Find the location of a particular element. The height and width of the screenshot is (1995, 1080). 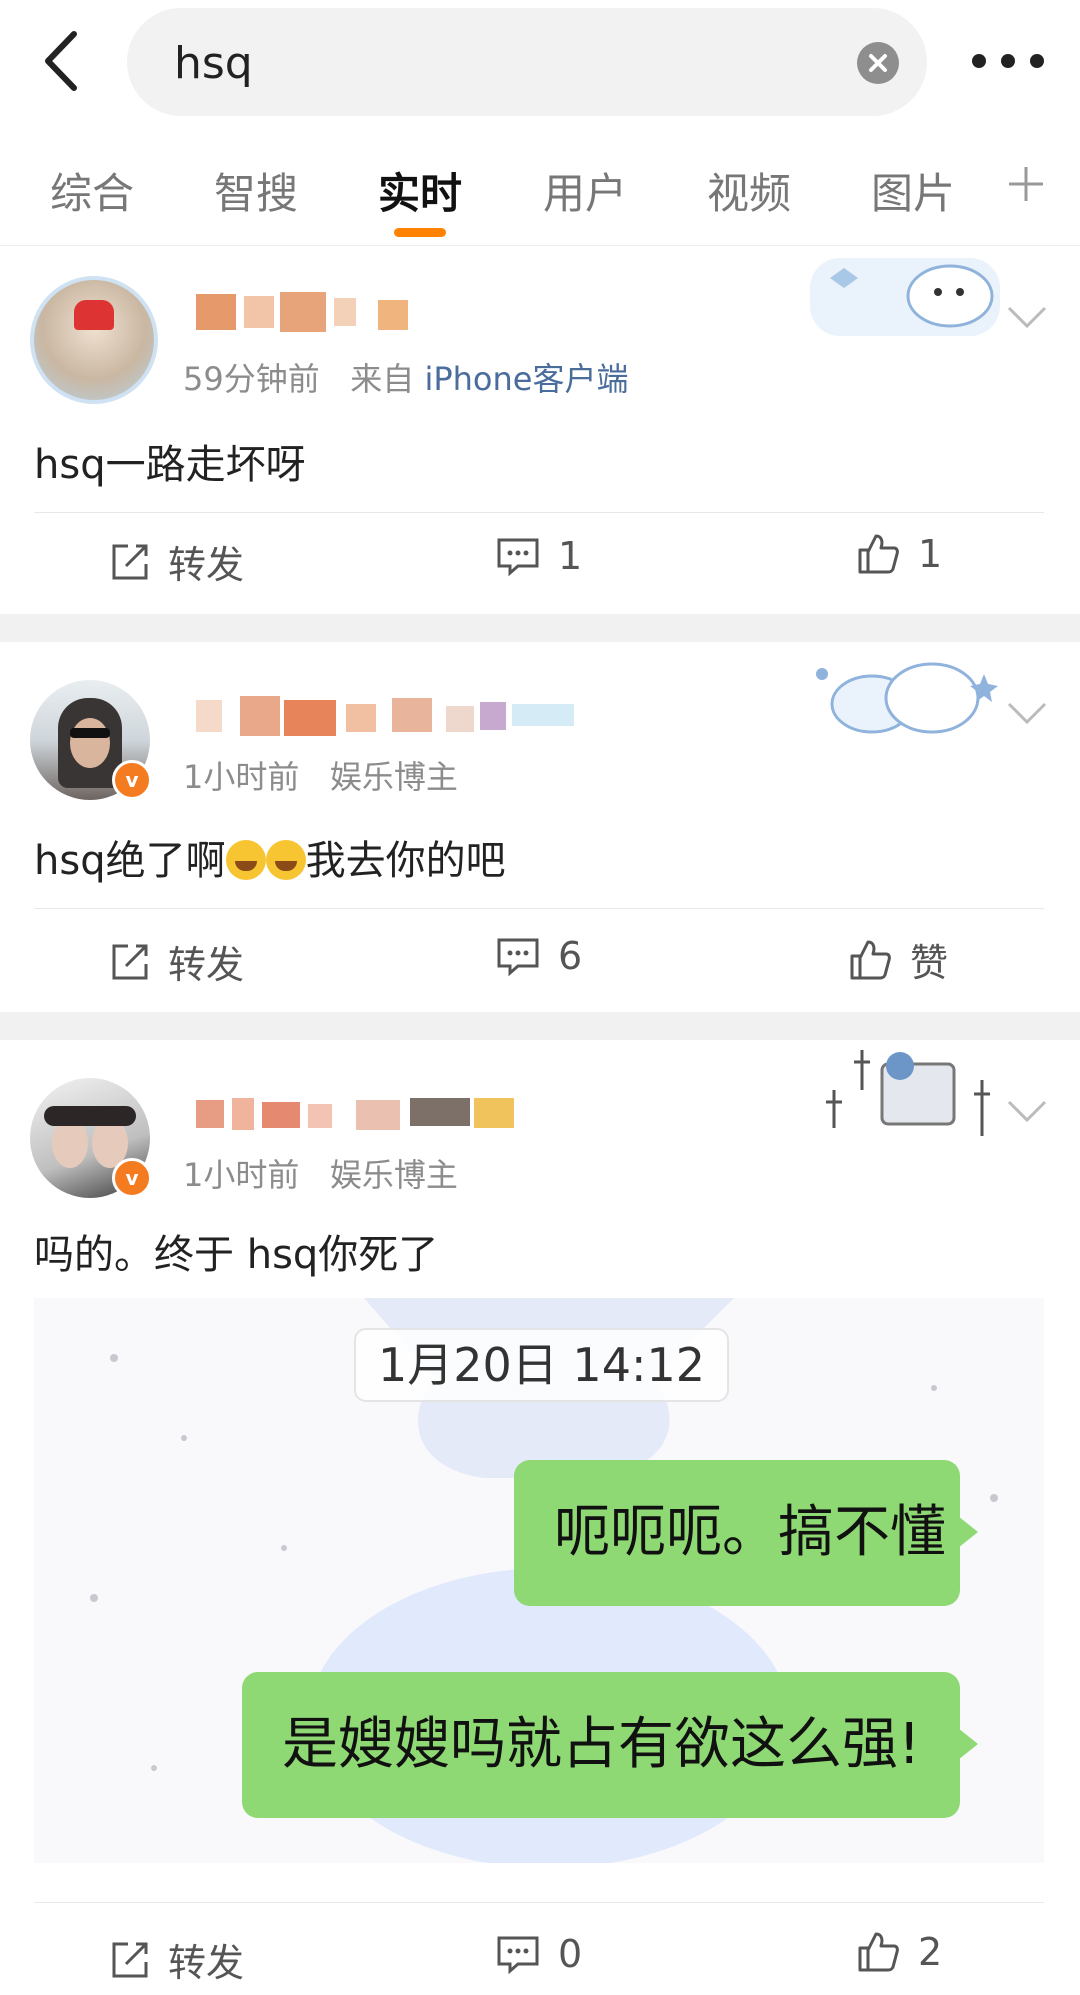

like-button: 1 is located at coordinates (899, 554).